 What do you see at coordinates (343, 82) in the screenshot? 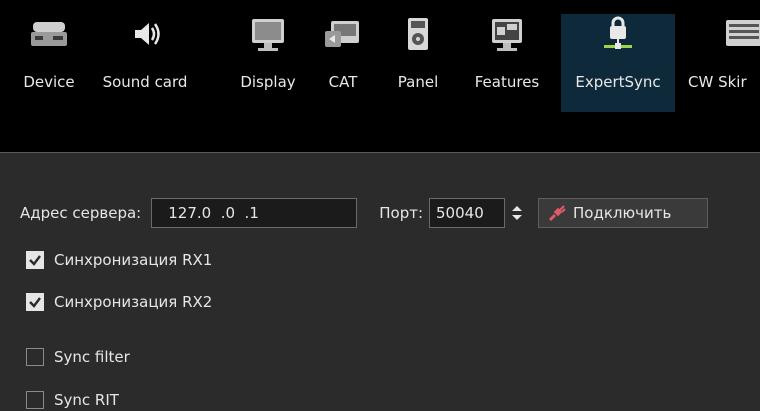
I see `tab-cat-label: CAT` at bounding box center [343, 82].